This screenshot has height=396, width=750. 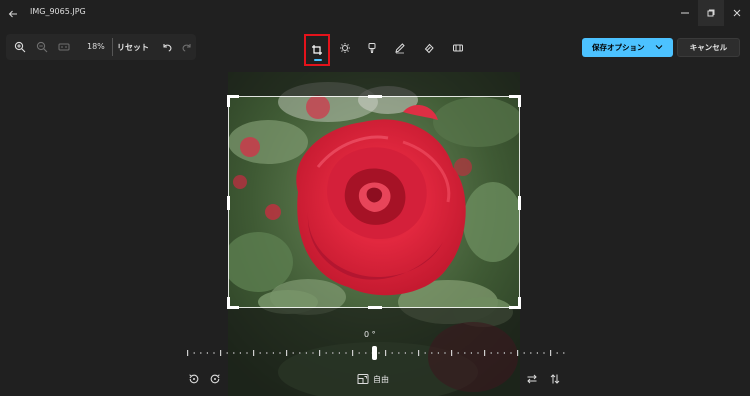 I want to click on crop-handle-top-right-v, so click(x=519, y=101).